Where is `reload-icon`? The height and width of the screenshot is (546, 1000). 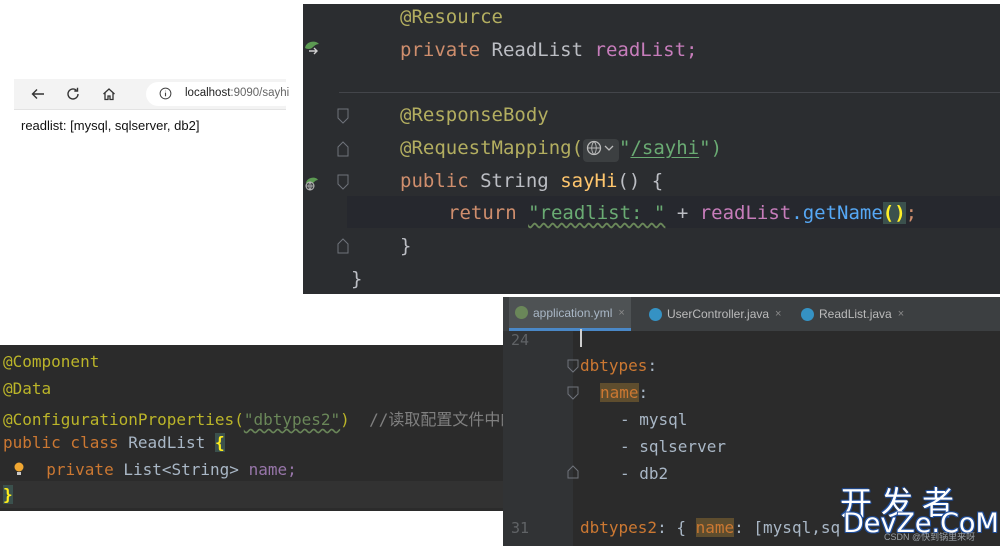 reload-icon is located at coordinates (73, 94).